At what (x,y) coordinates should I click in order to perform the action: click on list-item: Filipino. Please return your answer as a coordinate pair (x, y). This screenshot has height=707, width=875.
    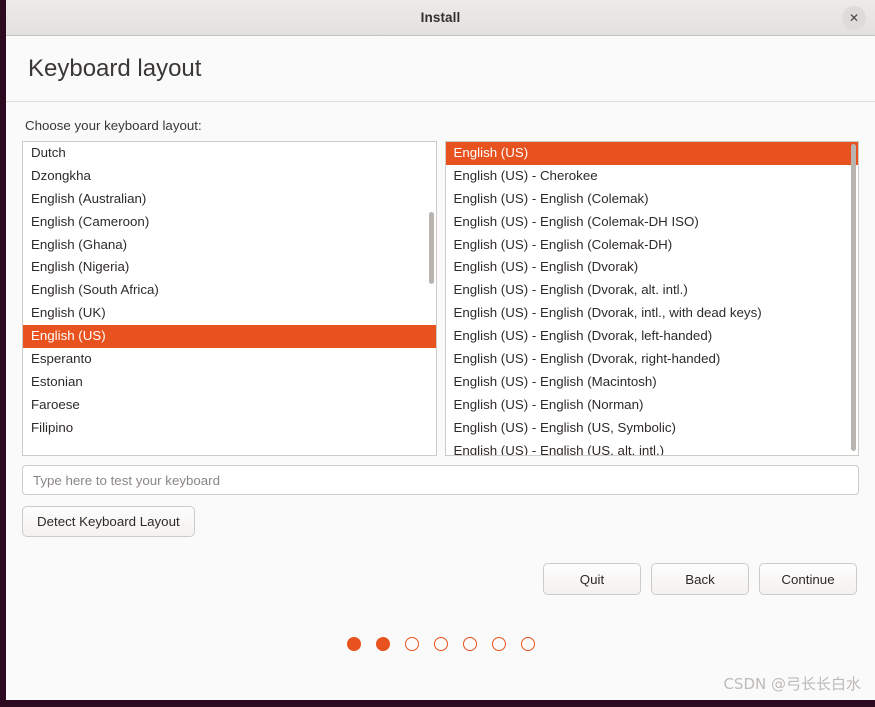
    Looking at the image, I should click on (229, 428).